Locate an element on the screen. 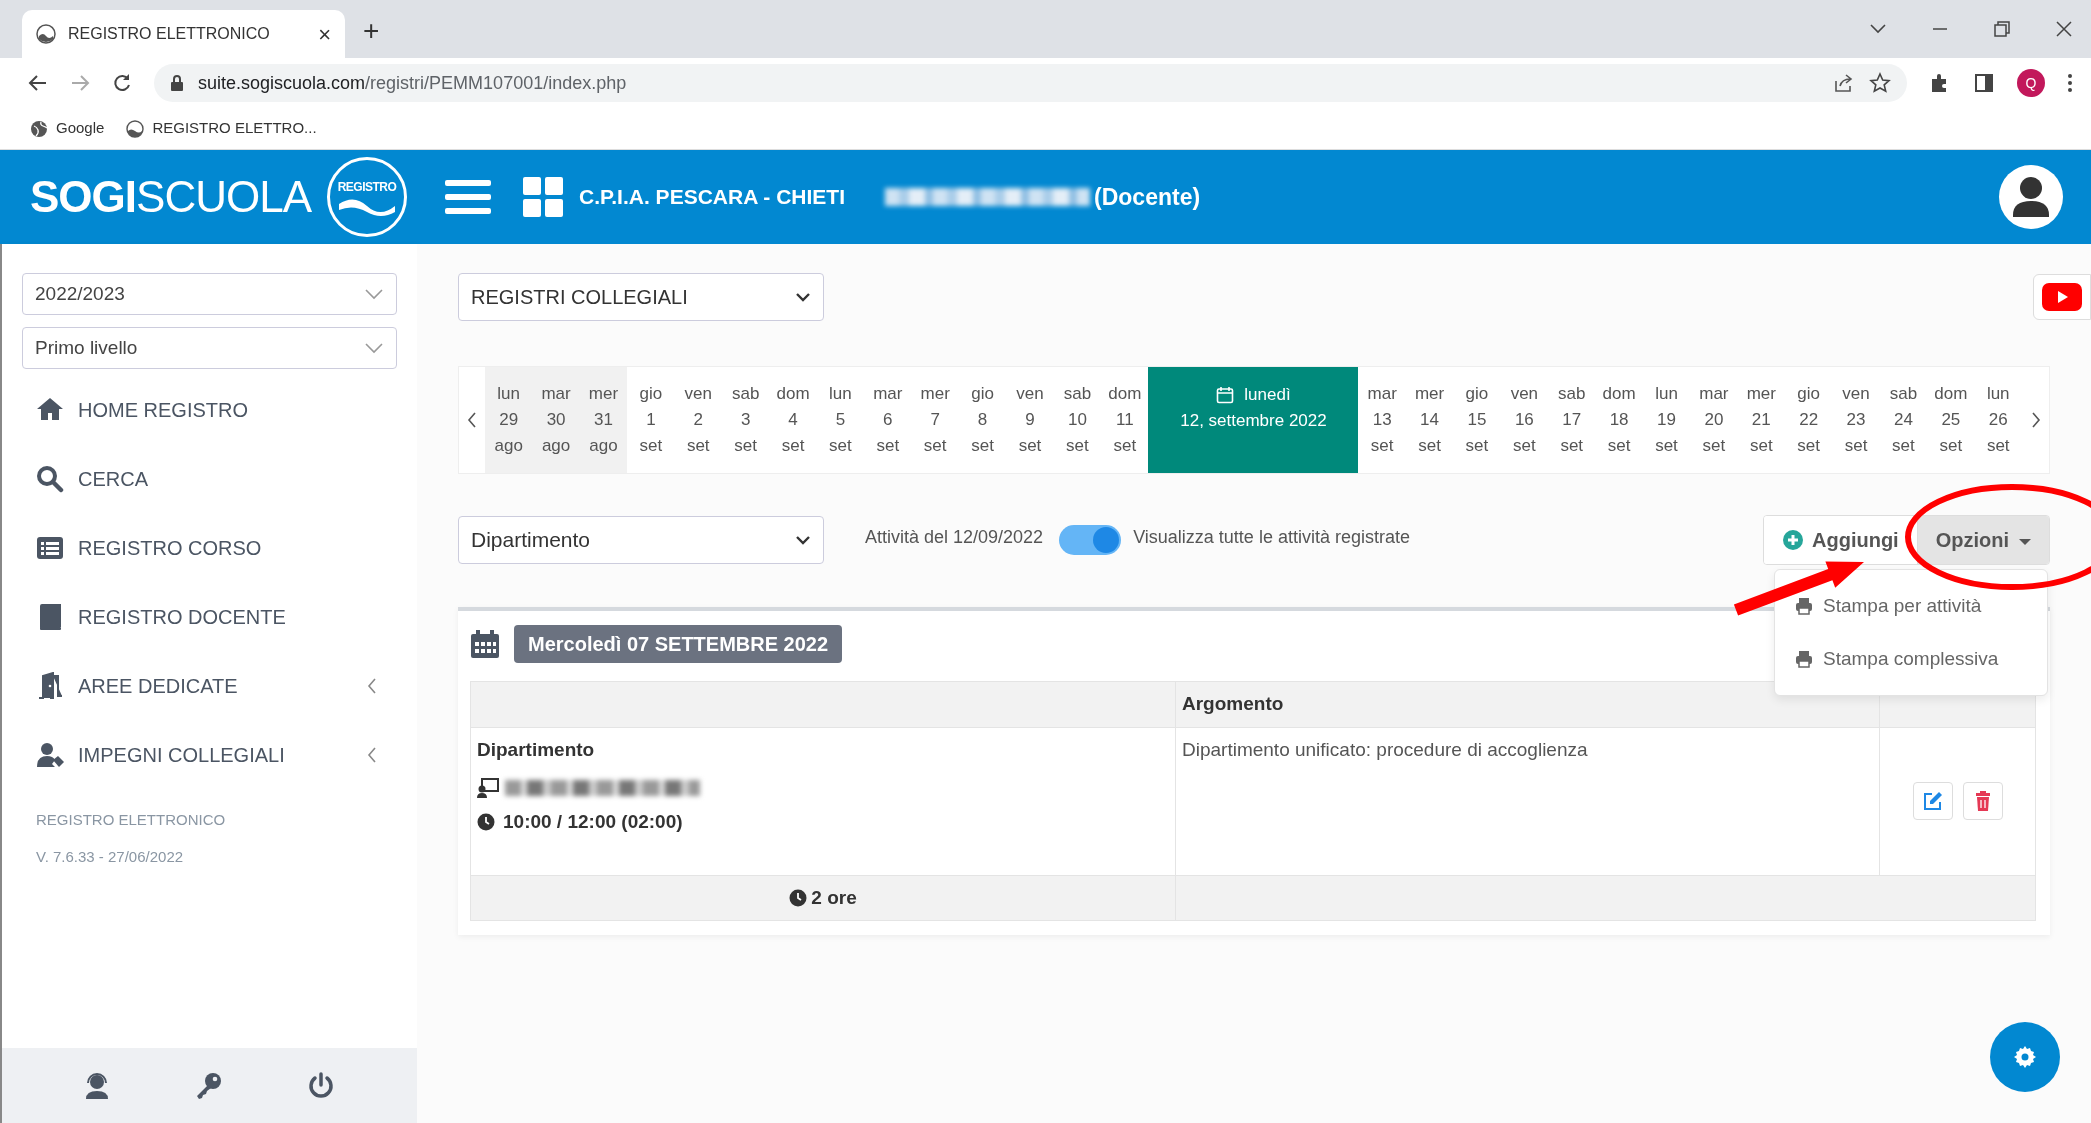 The image size is (2091, 1123). lock-icon is located at coordinates (177, 83).